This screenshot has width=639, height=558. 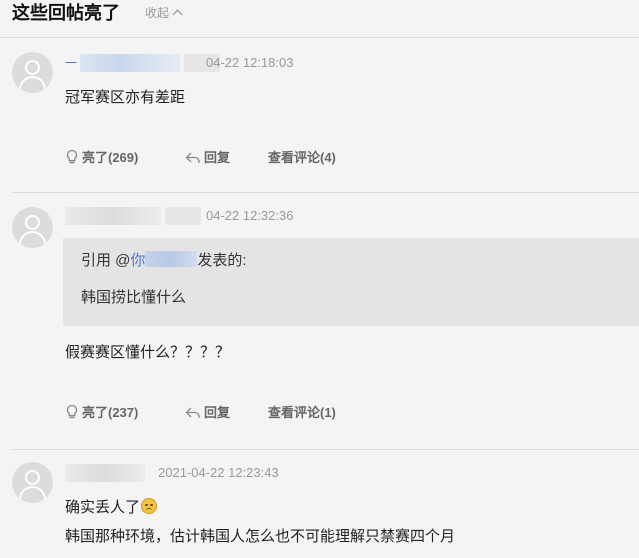 I want to click on blurred-date, so click(x=183, y=216).